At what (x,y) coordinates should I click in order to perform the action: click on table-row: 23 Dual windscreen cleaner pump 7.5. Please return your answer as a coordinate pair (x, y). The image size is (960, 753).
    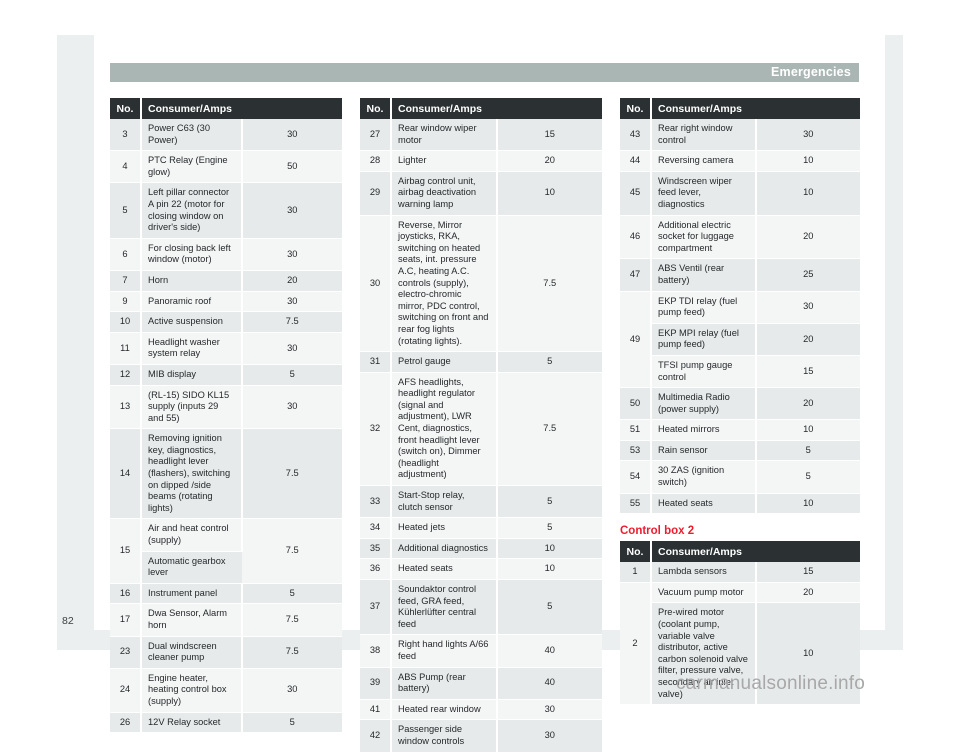
    Looking at the image, I should click on (226, 652).